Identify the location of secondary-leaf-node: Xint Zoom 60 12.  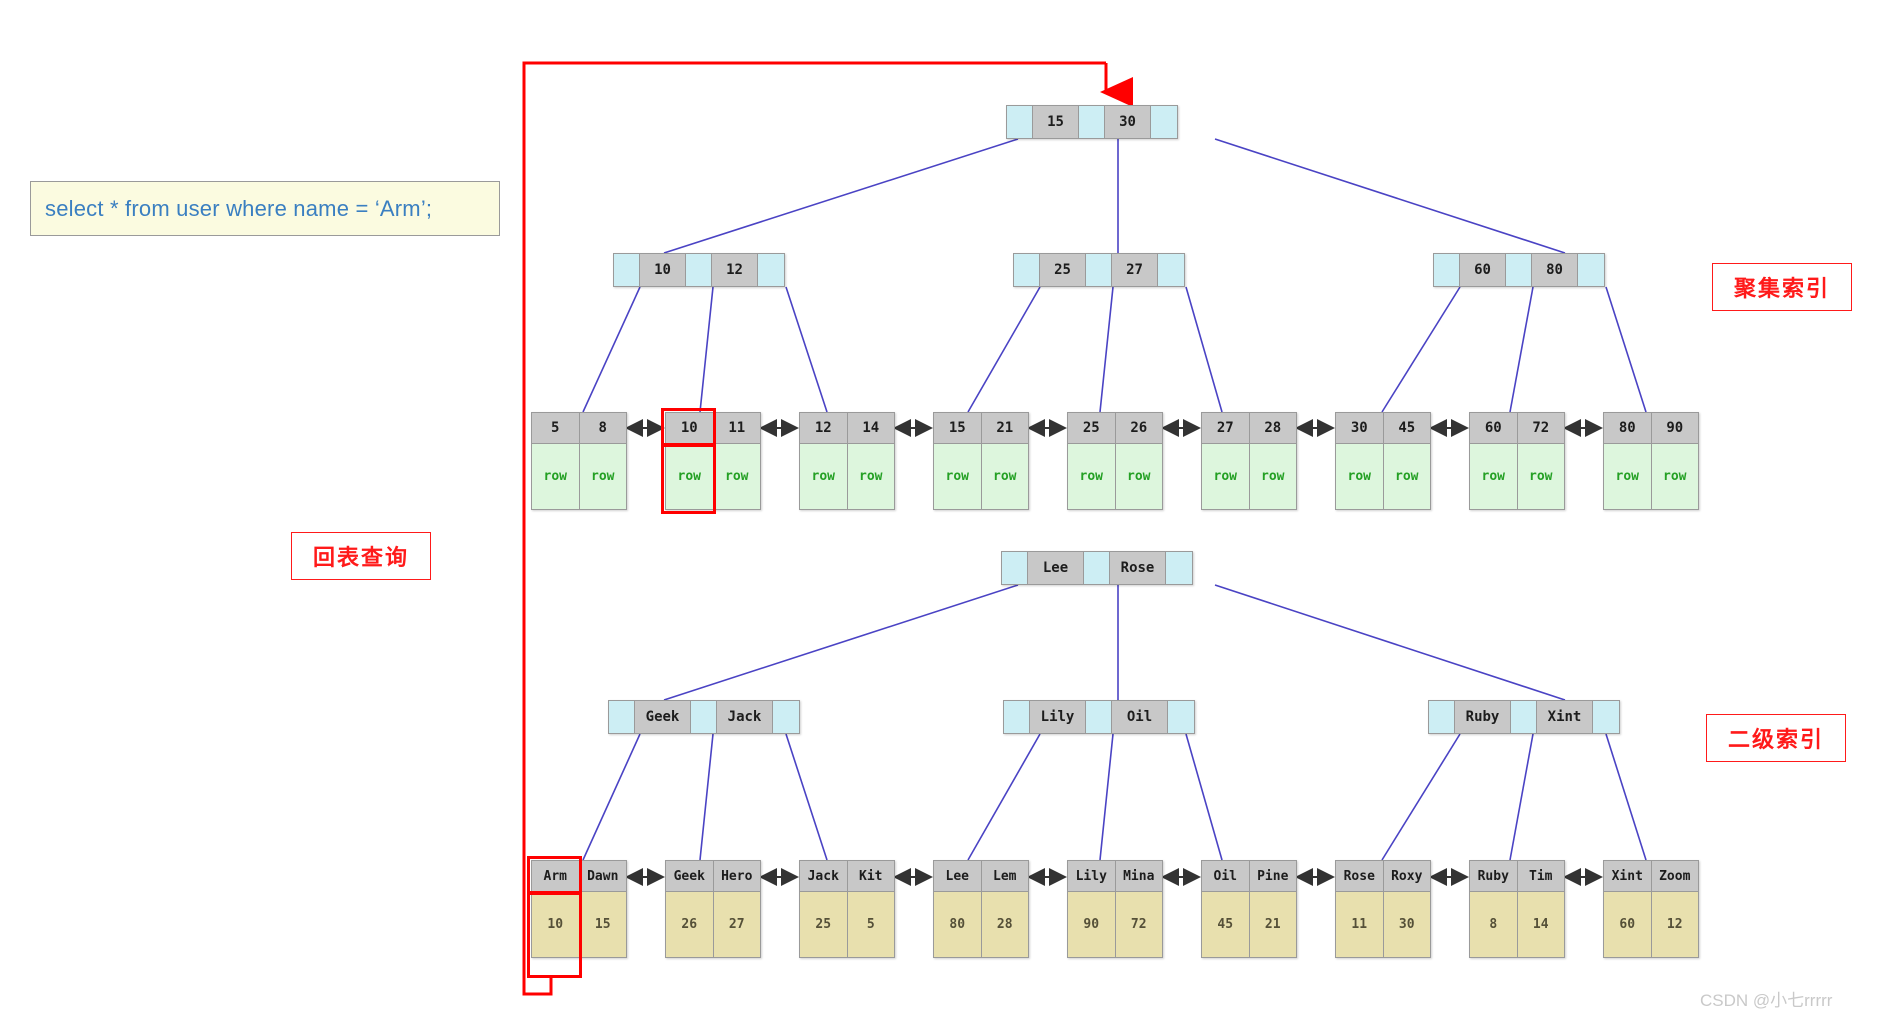
(1651, 909).